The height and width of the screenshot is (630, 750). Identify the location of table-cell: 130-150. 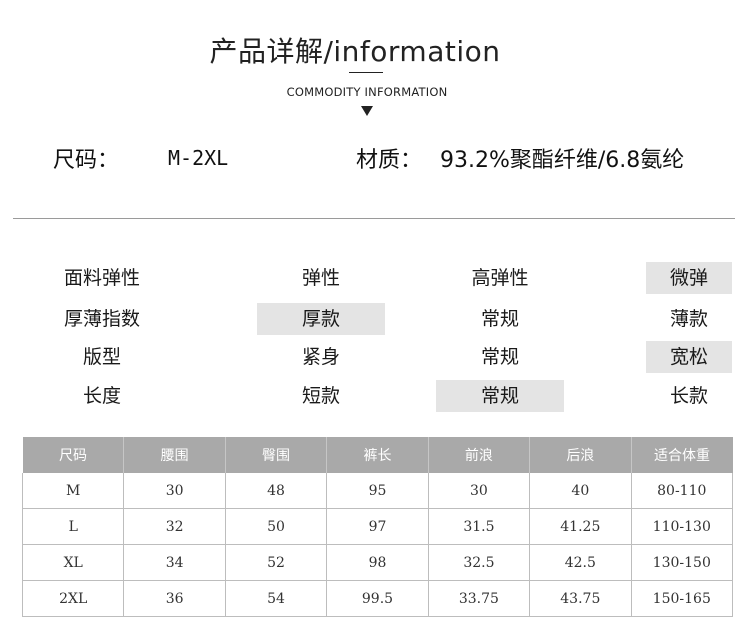
(682, 562).